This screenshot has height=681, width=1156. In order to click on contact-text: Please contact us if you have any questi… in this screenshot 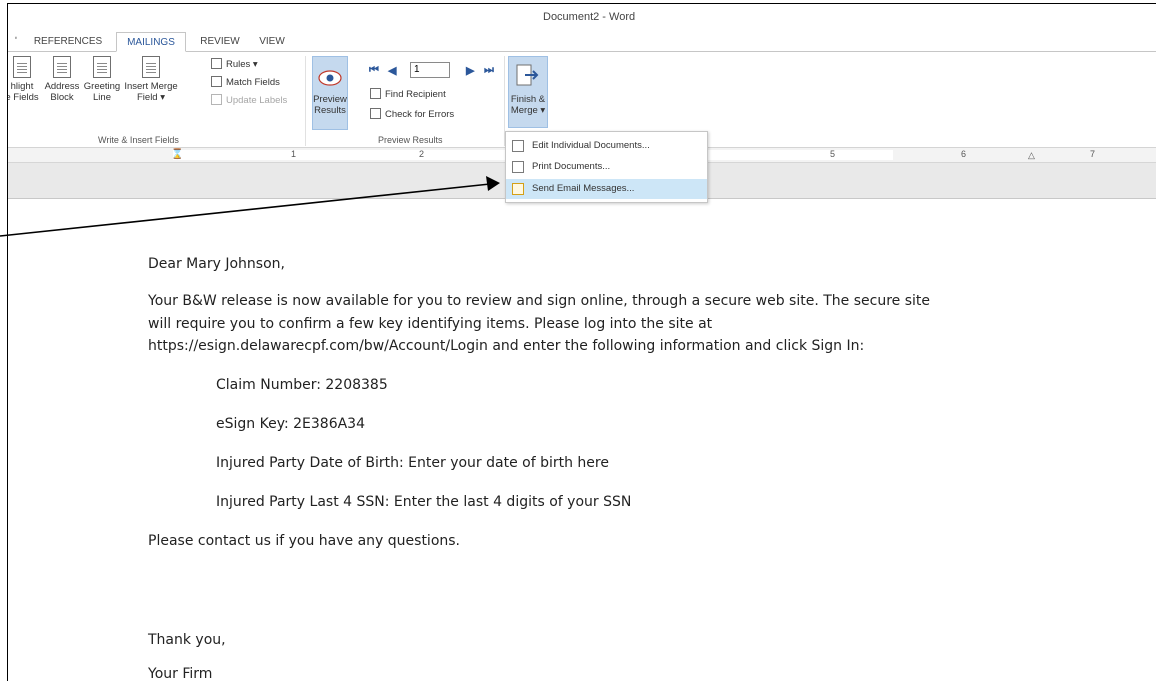, I will do `click(304, 541)`.